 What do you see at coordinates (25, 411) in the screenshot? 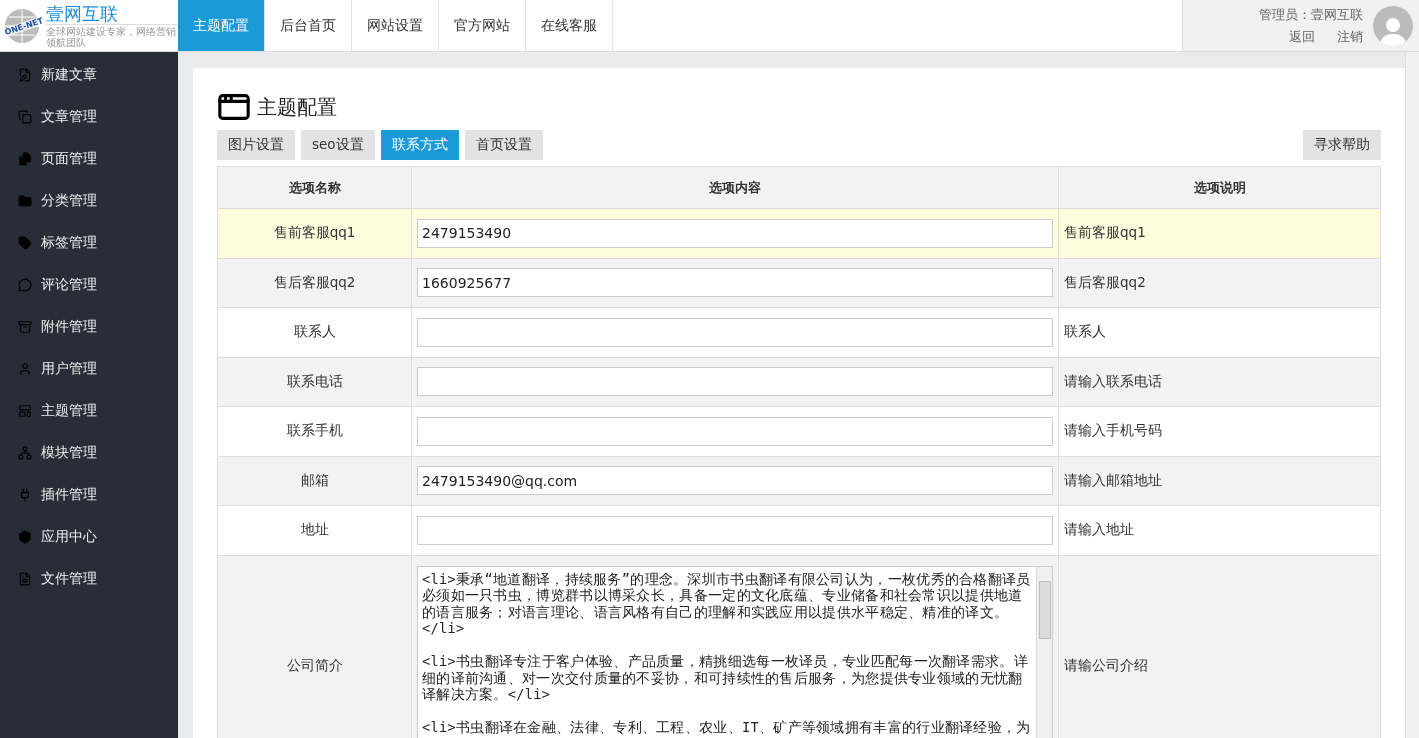
I see `layout-icon` at bounding box center [25, 411].